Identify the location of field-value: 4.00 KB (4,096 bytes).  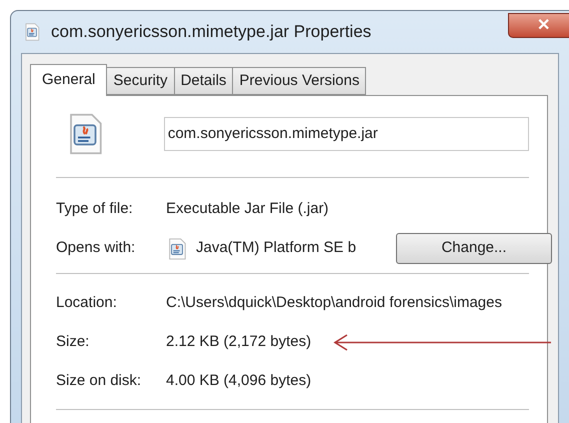
(239, 381).